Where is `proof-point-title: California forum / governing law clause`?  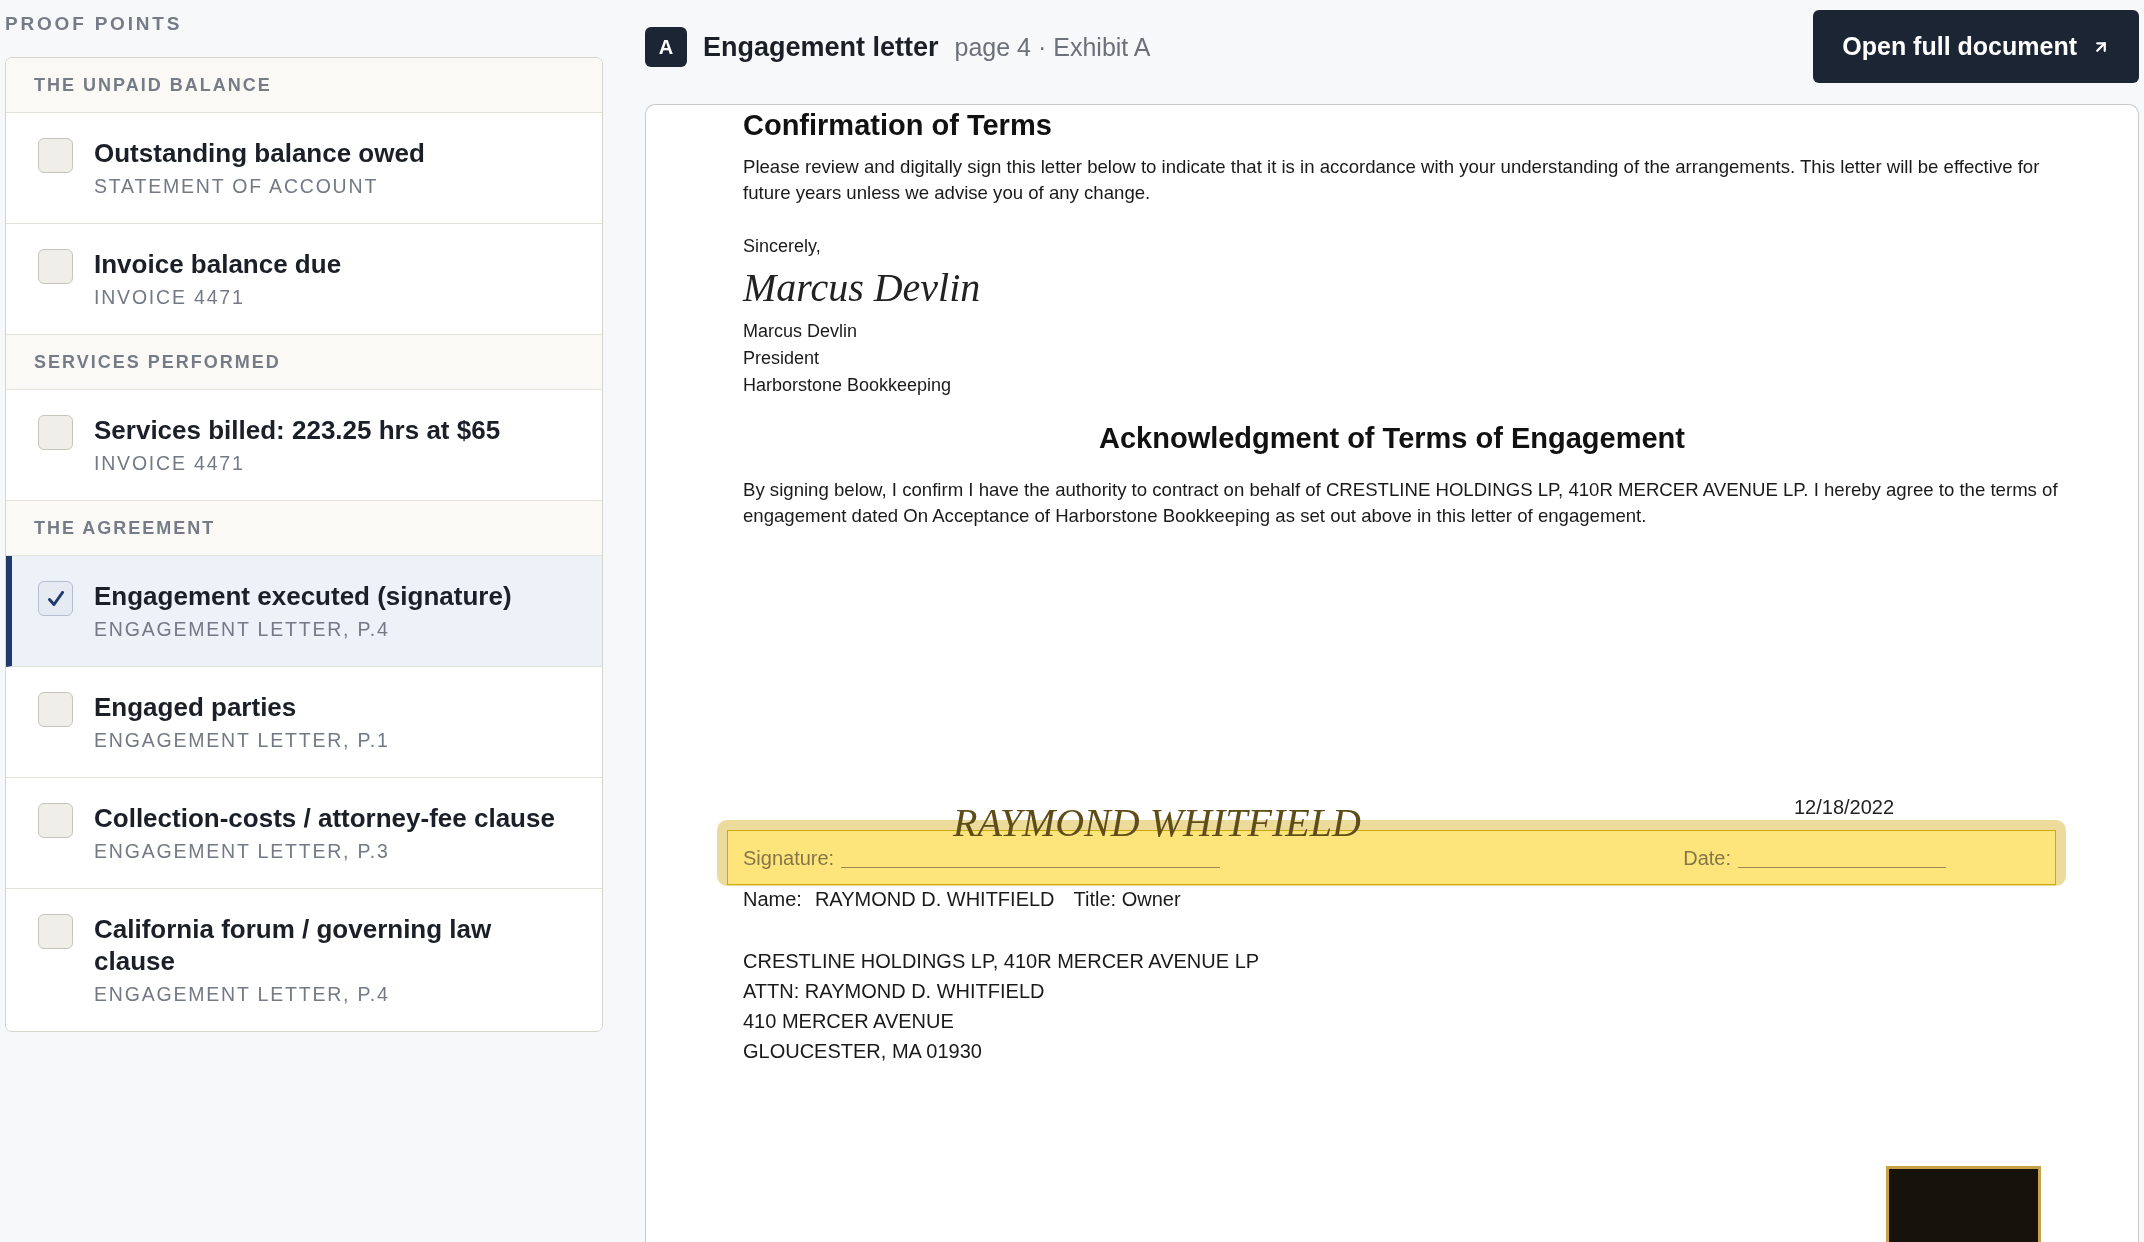 proof-point-title: California forum / governing law clause is located at coordinates (293, 945).